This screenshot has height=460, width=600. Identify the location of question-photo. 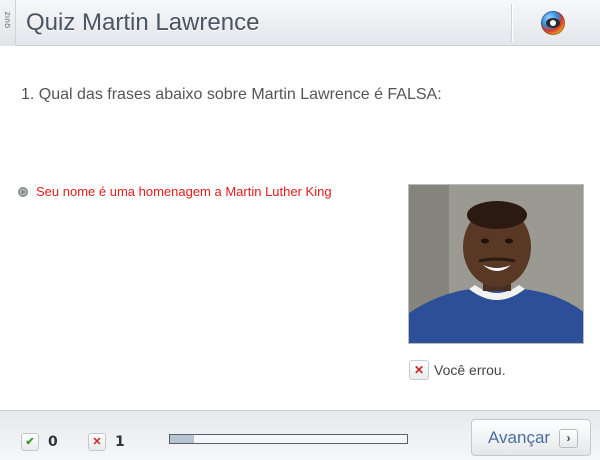
(496, 264).